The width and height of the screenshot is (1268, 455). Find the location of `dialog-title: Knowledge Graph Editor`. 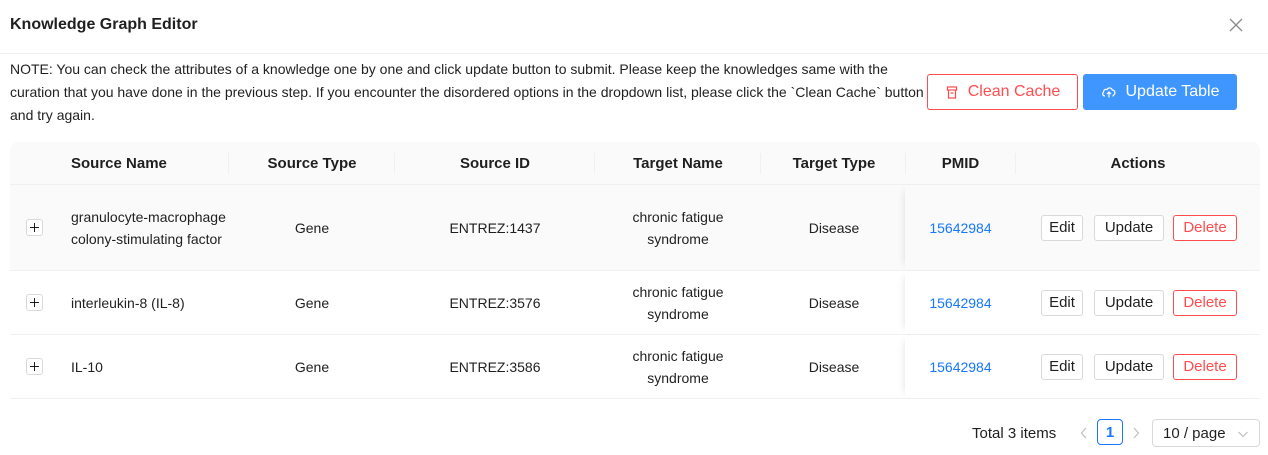

dialog-title: Knowledge Graph Editor is located at coordinates (104, 24).